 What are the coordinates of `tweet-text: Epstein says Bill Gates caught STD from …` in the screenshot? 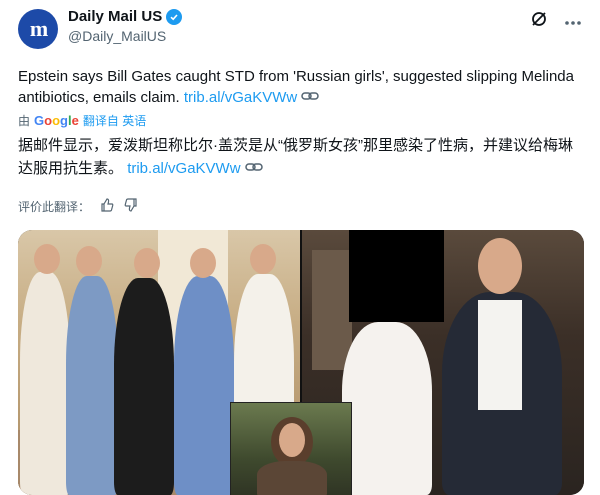 It's located at (298, 87).